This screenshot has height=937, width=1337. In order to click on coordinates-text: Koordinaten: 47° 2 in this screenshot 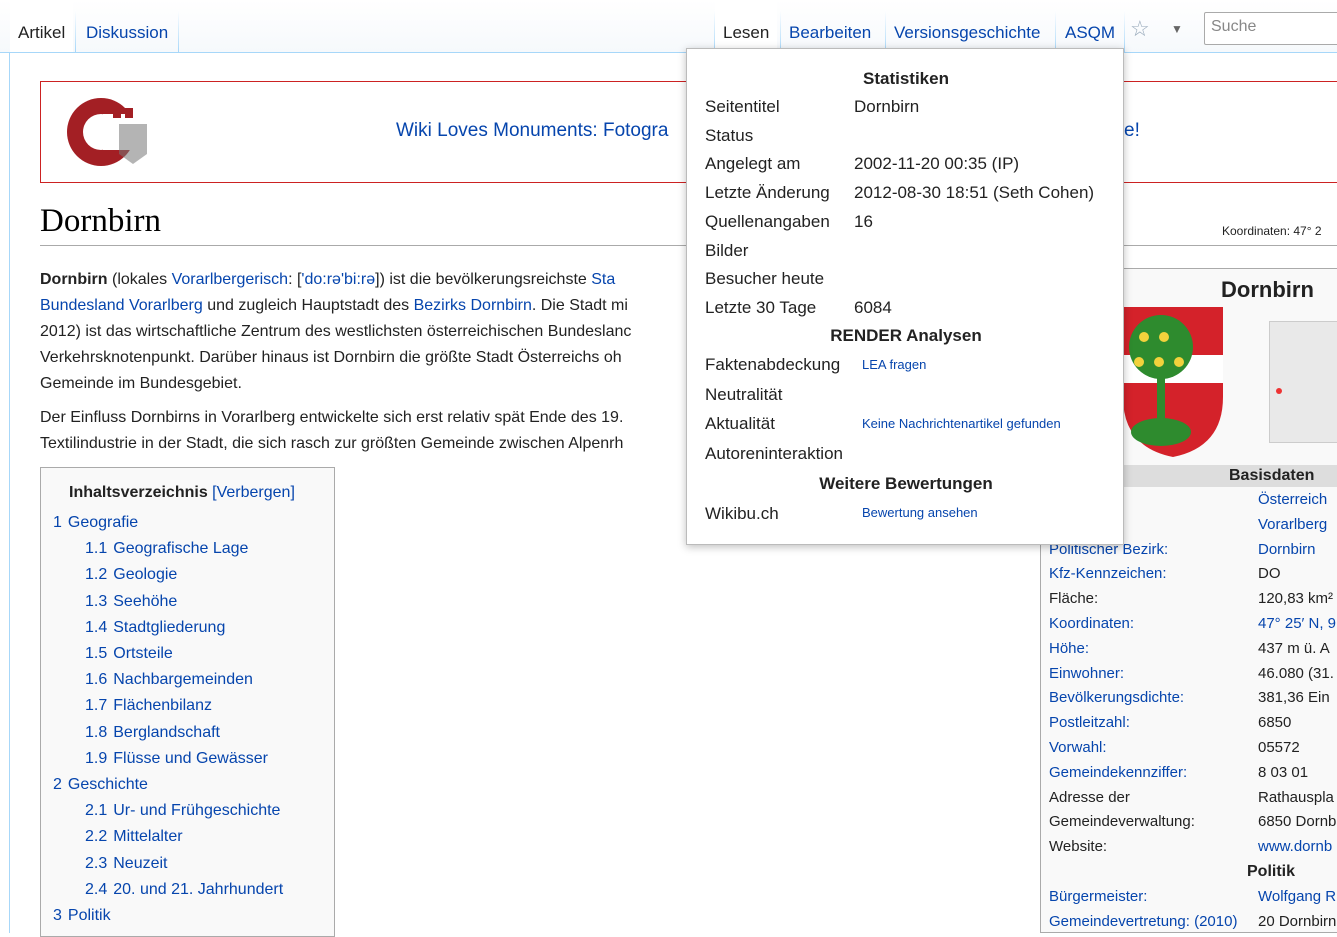, I will do `click(1272, 231)`.